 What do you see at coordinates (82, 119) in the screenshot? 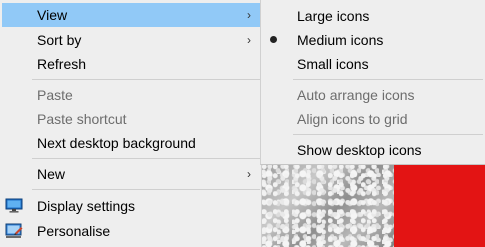
I see `menu-item-label: Paste shortcut` at bounding box center [82, 119].